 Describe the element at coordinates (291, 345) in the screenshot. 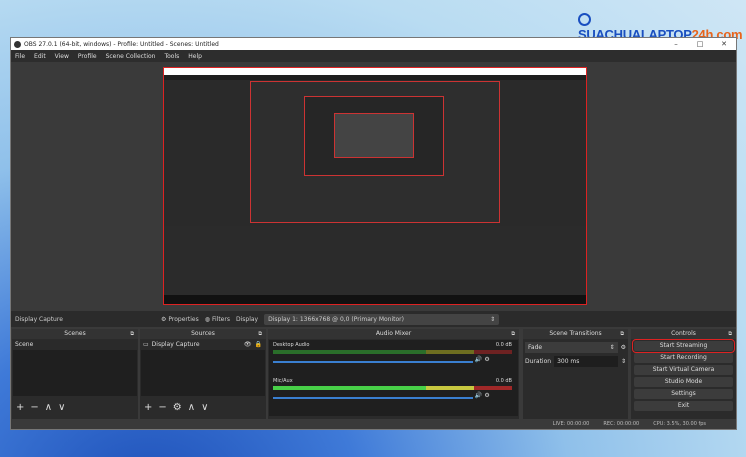

I see `channel-name: Desktop Audio` at that location.